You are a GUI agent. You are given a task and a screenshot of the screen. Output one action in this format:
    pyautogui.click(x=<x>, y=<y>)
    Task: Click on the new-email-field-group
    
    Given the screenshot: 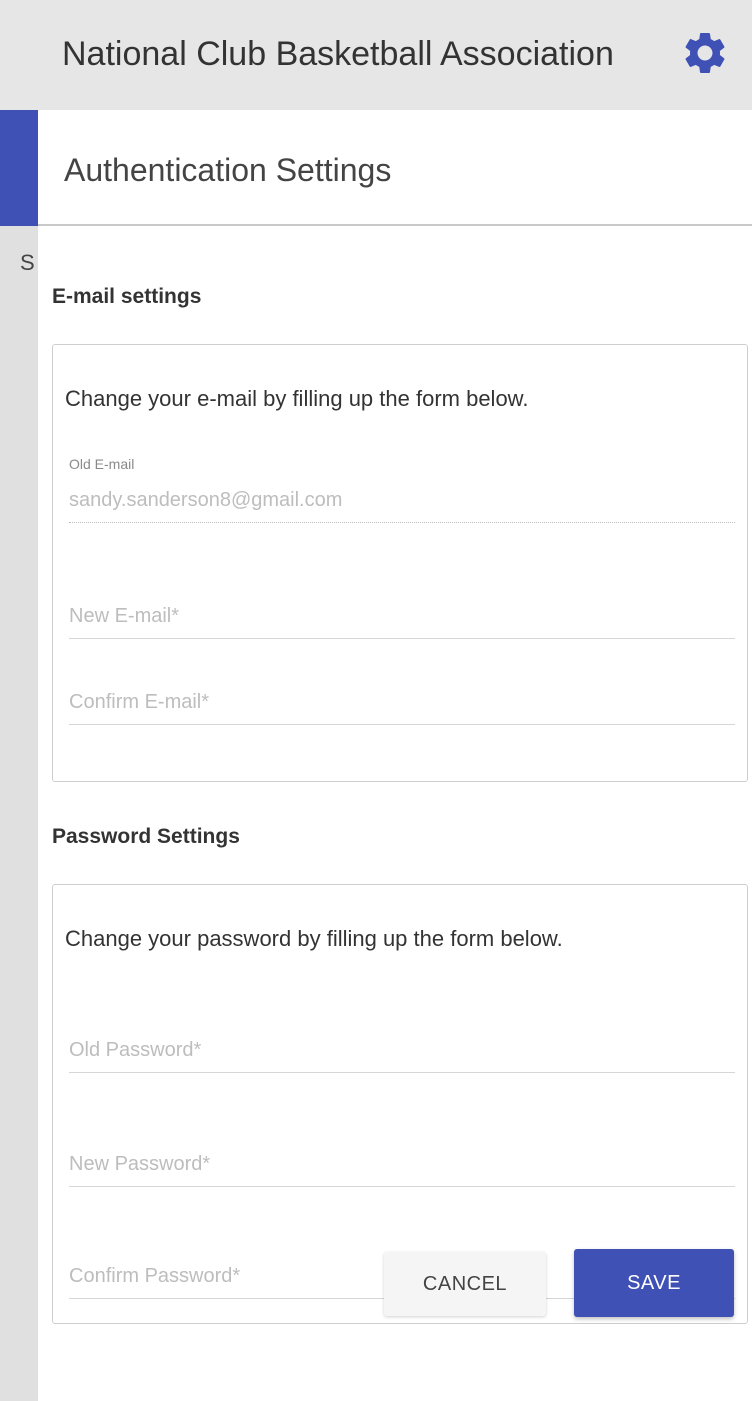 What is the action you would take?
    pyautogui.click(x=402, y=633)
    